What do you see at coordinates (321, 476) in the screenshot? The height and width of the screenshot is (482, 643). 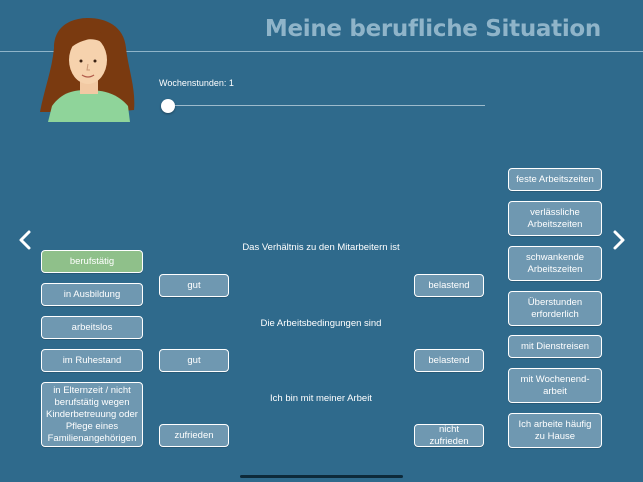 I see `home-indicator` at bounding box center [321, 476].